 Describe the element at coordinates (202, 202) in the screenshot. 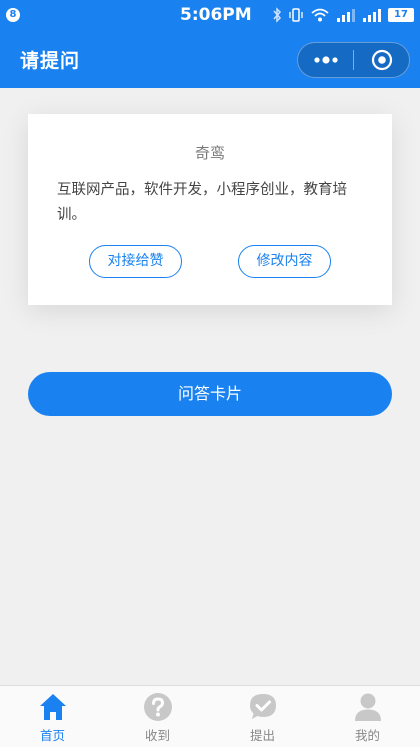

I see `card-description: 互联网产品，软件开发，小程序创业，教育培训。` at that location.